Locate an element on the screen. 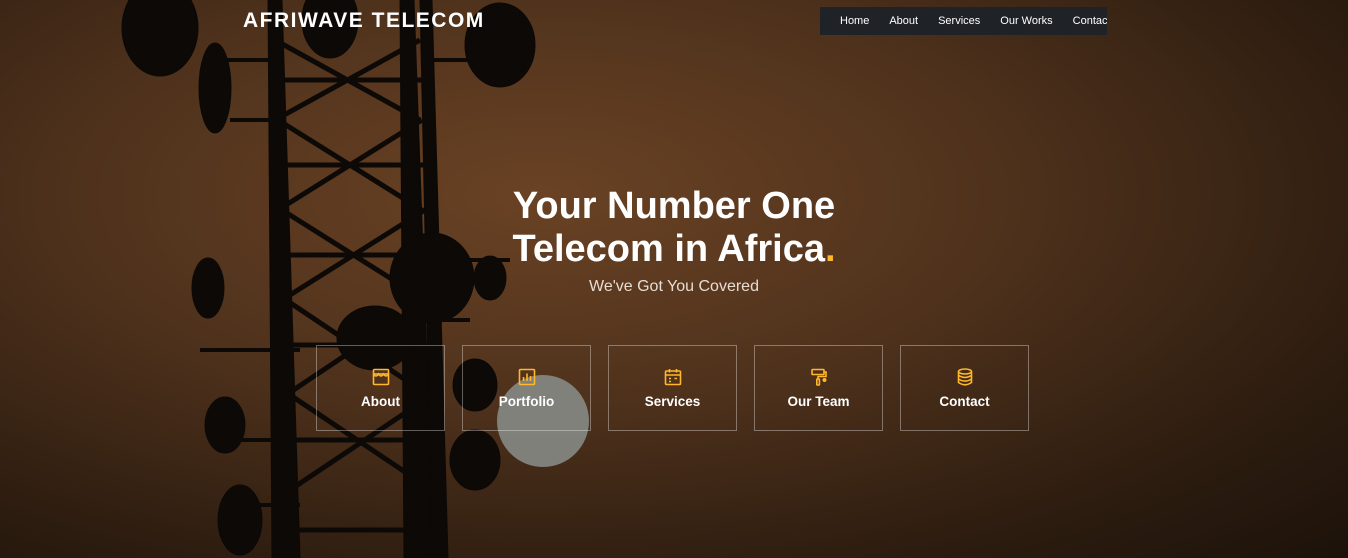 The height and width of the screenshot is (558, 1348). about-box-label: About is located at coordinates (380, 401).